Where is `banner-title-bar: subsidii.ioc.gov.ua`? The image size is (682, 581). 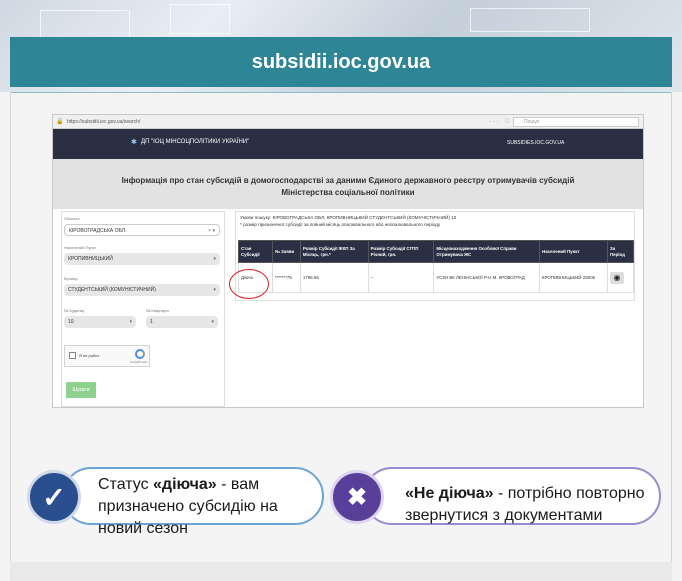
banner-title-bar: subsidii.ioc.gov.ua is located at coordinates (341, 62).